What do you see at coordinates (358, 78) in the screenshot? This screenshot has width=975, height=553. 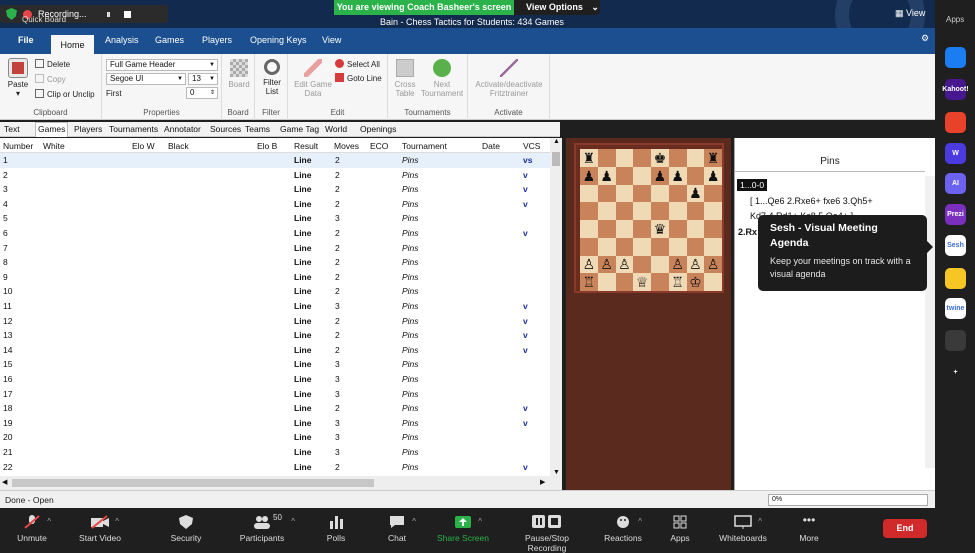 I see `goto-line-button: Goto Line` at bounding box center [358, 78].